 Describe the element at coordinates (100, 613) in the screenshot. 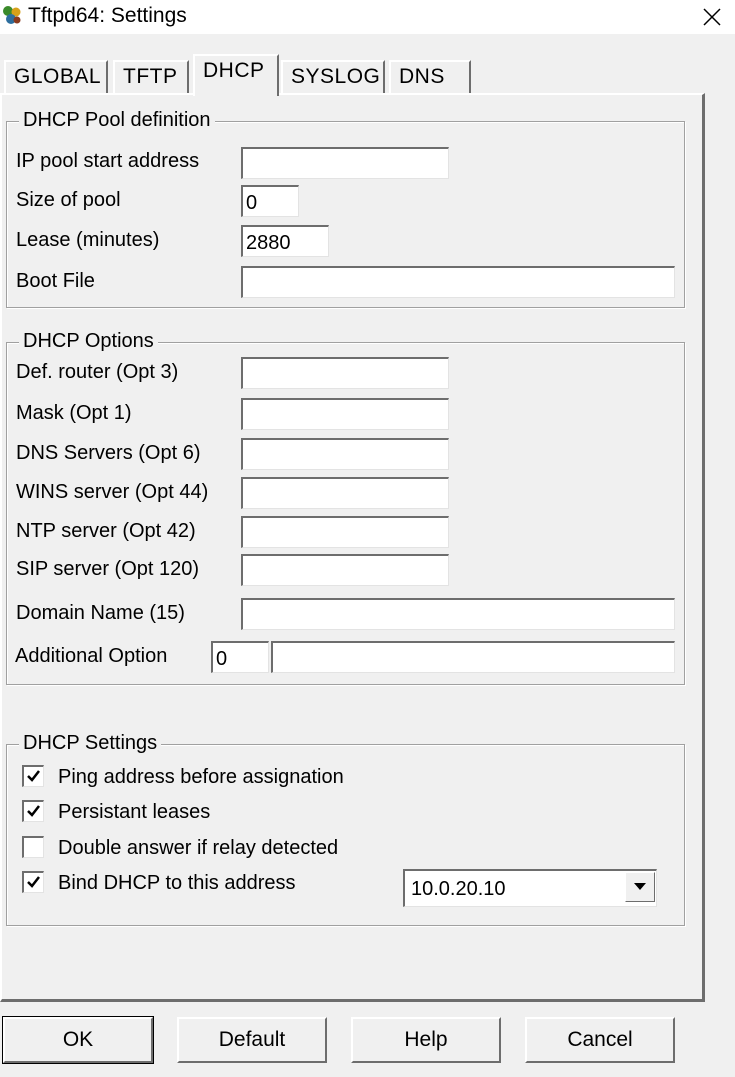

I see `domain-name-label: Domain Name (15)` at that location.